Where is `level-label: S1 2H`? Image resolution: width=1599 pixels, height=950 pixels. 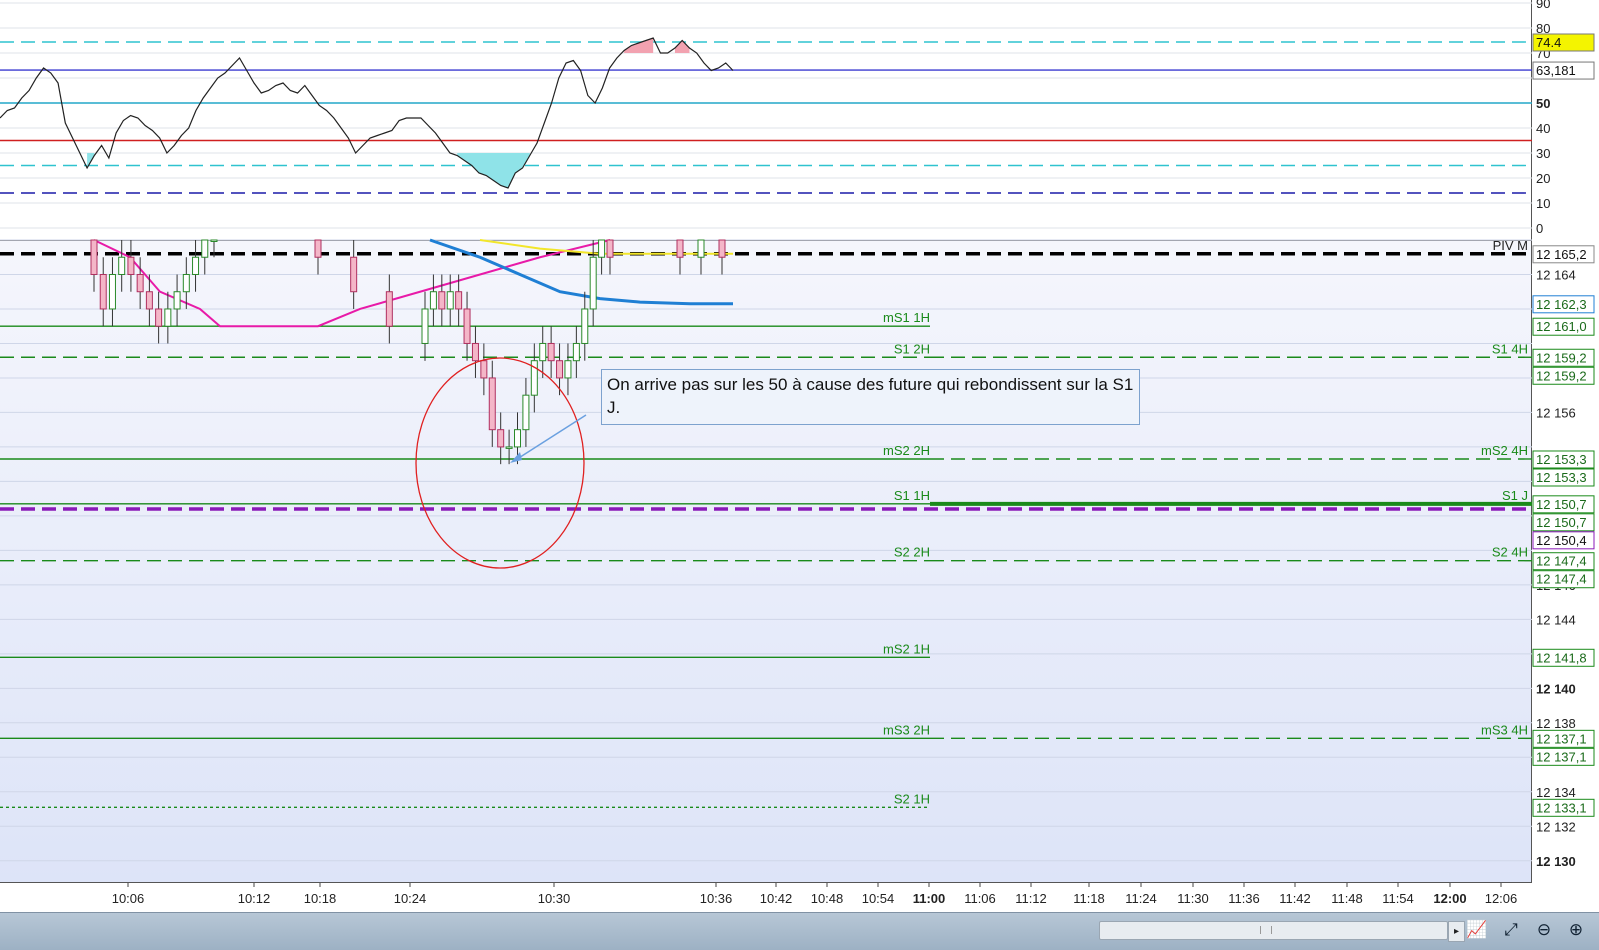
level-label: S1 2H is located at coordinates (912, 348).